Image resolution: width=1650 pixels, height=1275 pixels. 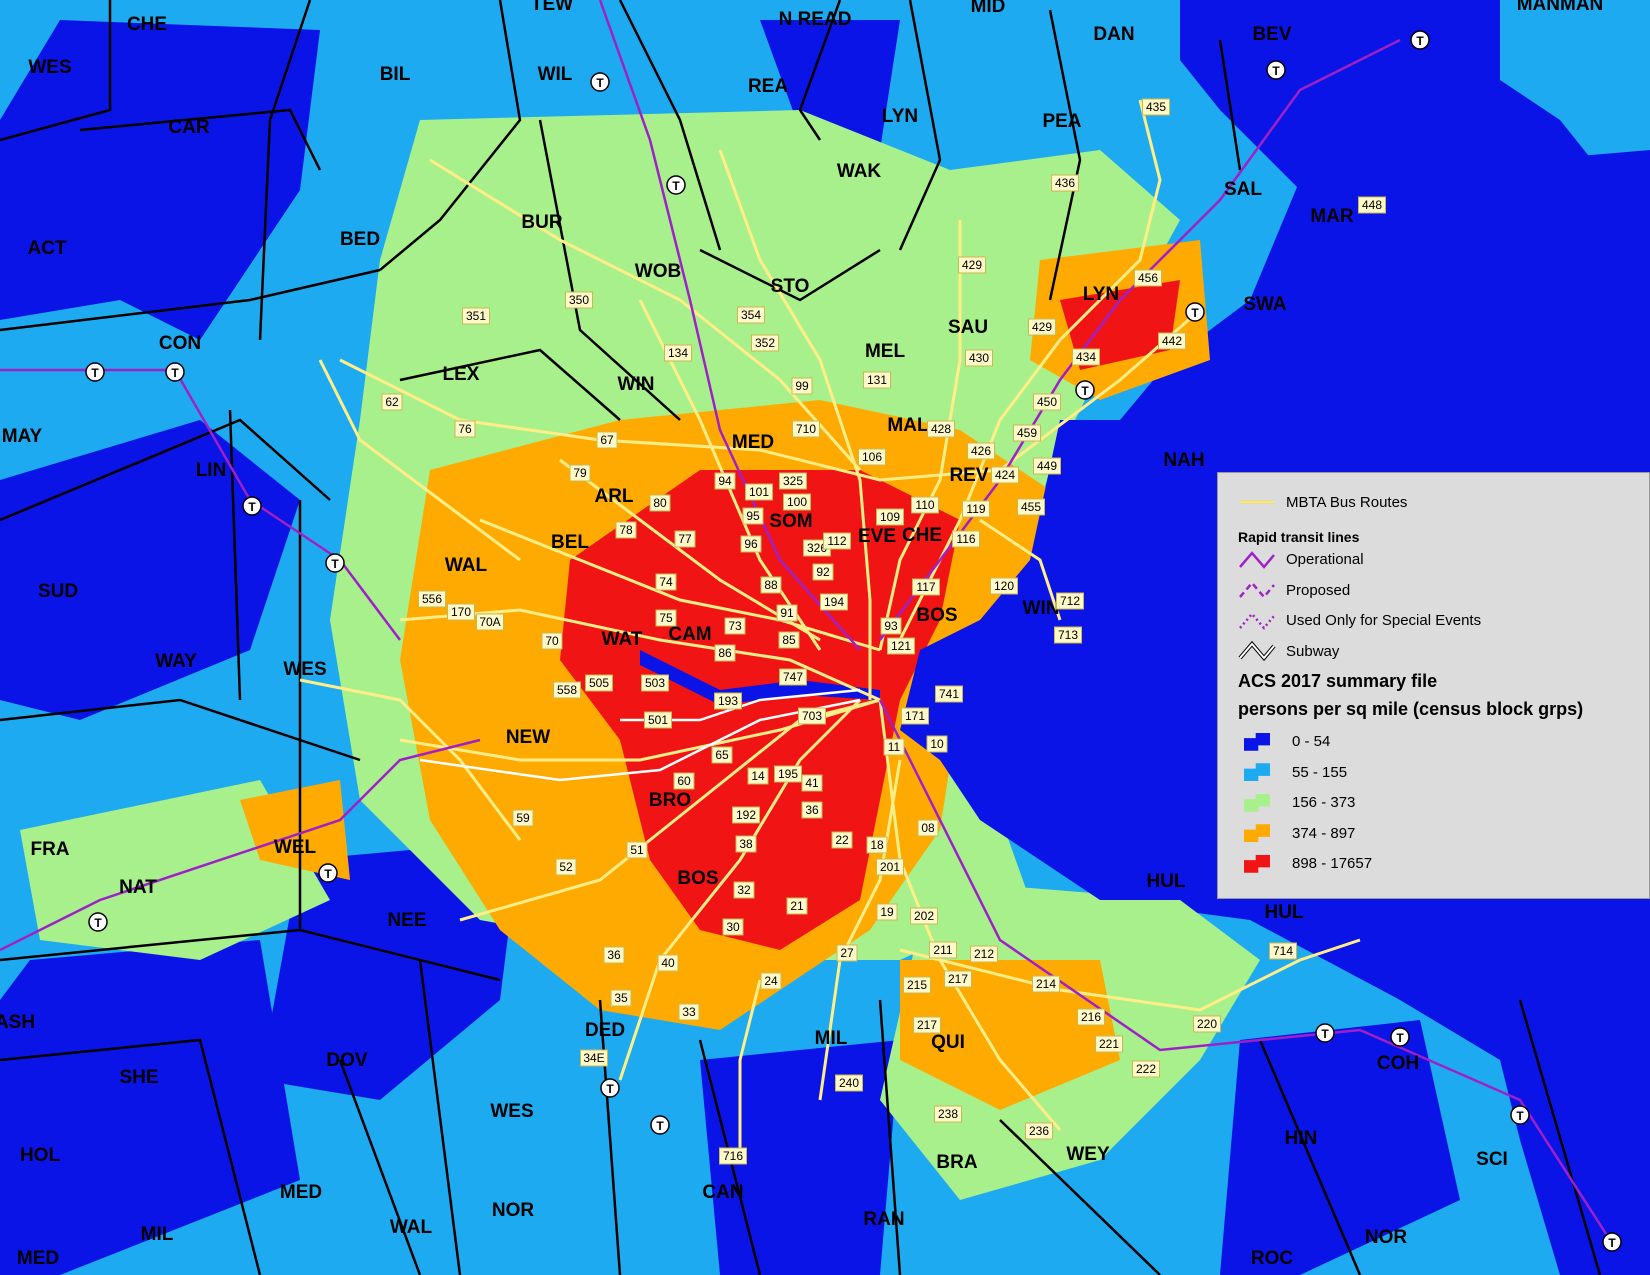 I want to click on route-number: 121, so click(x=901, y=646).